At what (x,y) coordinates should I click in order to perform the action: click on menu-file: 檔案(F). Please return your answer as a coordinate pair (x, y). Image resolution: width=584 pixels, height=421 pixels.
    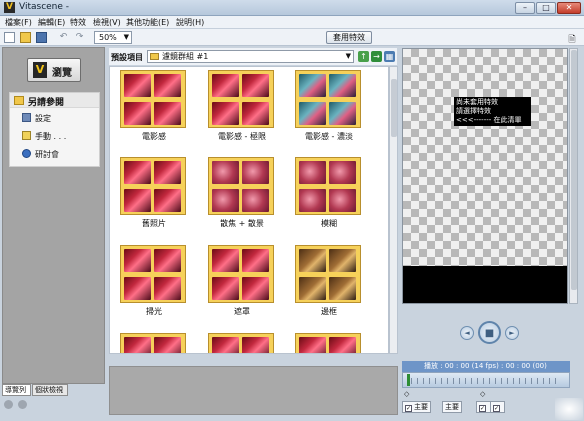
    Looking at the image, I should click on (18, 22).